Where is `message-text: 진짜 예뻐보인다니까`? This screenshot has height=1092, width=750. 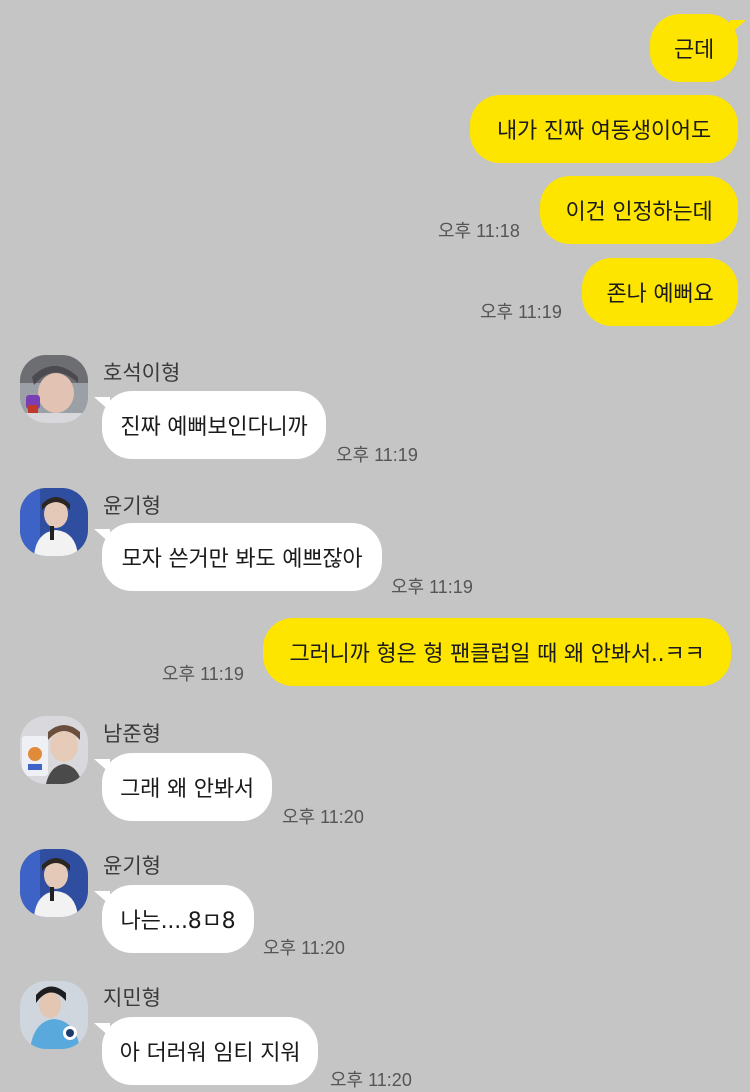 message-text: 진짜 예뻐보인다니까 is located at coordinates (214, 427).